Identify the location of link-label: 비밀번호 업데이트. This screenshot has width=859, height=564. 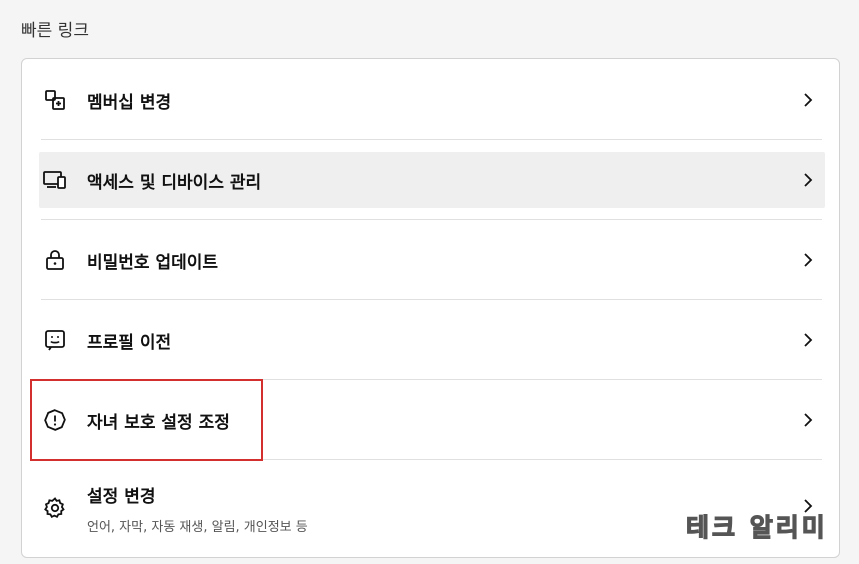
(153, 262).